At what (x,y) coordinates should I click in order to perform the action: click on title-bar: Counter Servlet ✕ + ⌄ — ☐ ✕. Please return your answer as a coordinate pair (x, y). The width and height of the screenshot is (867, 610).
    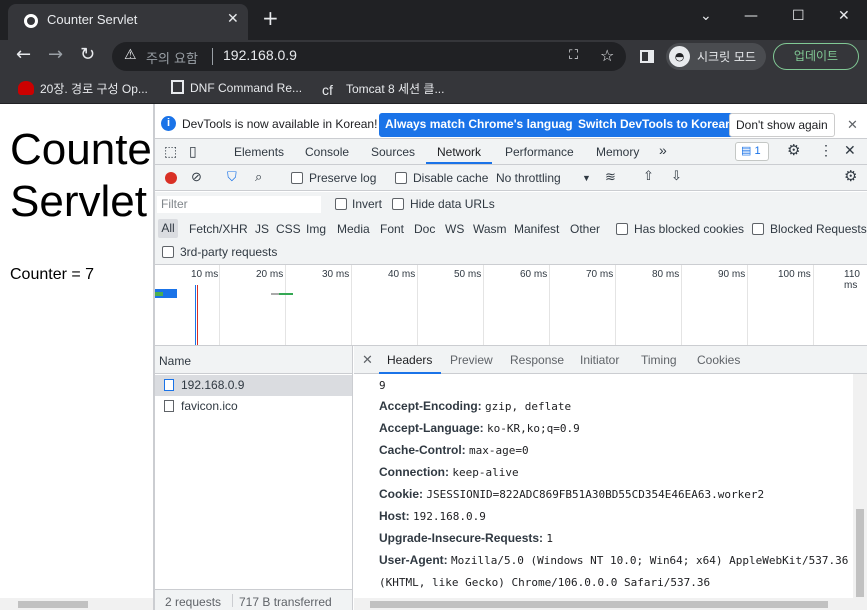
    Looking at the image, I should click on (433, 20).